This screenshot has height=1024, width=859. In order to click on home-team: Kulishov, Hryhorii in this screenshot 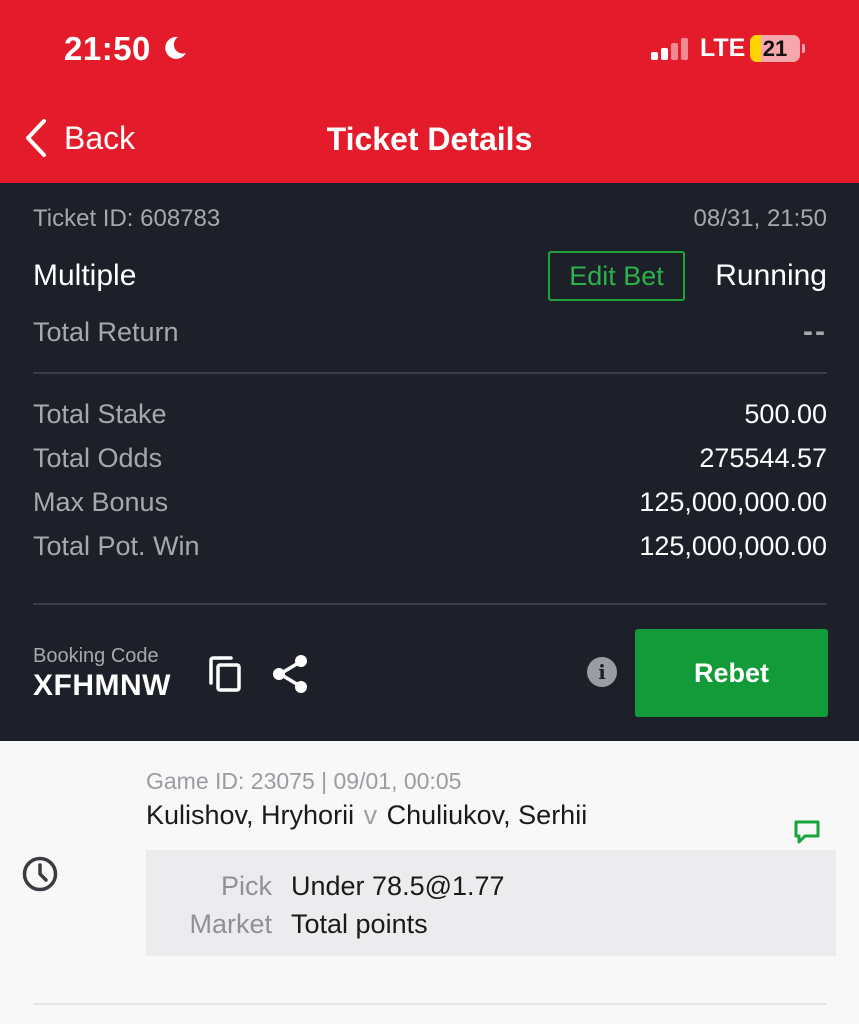, I will do `click(250, 815)`.